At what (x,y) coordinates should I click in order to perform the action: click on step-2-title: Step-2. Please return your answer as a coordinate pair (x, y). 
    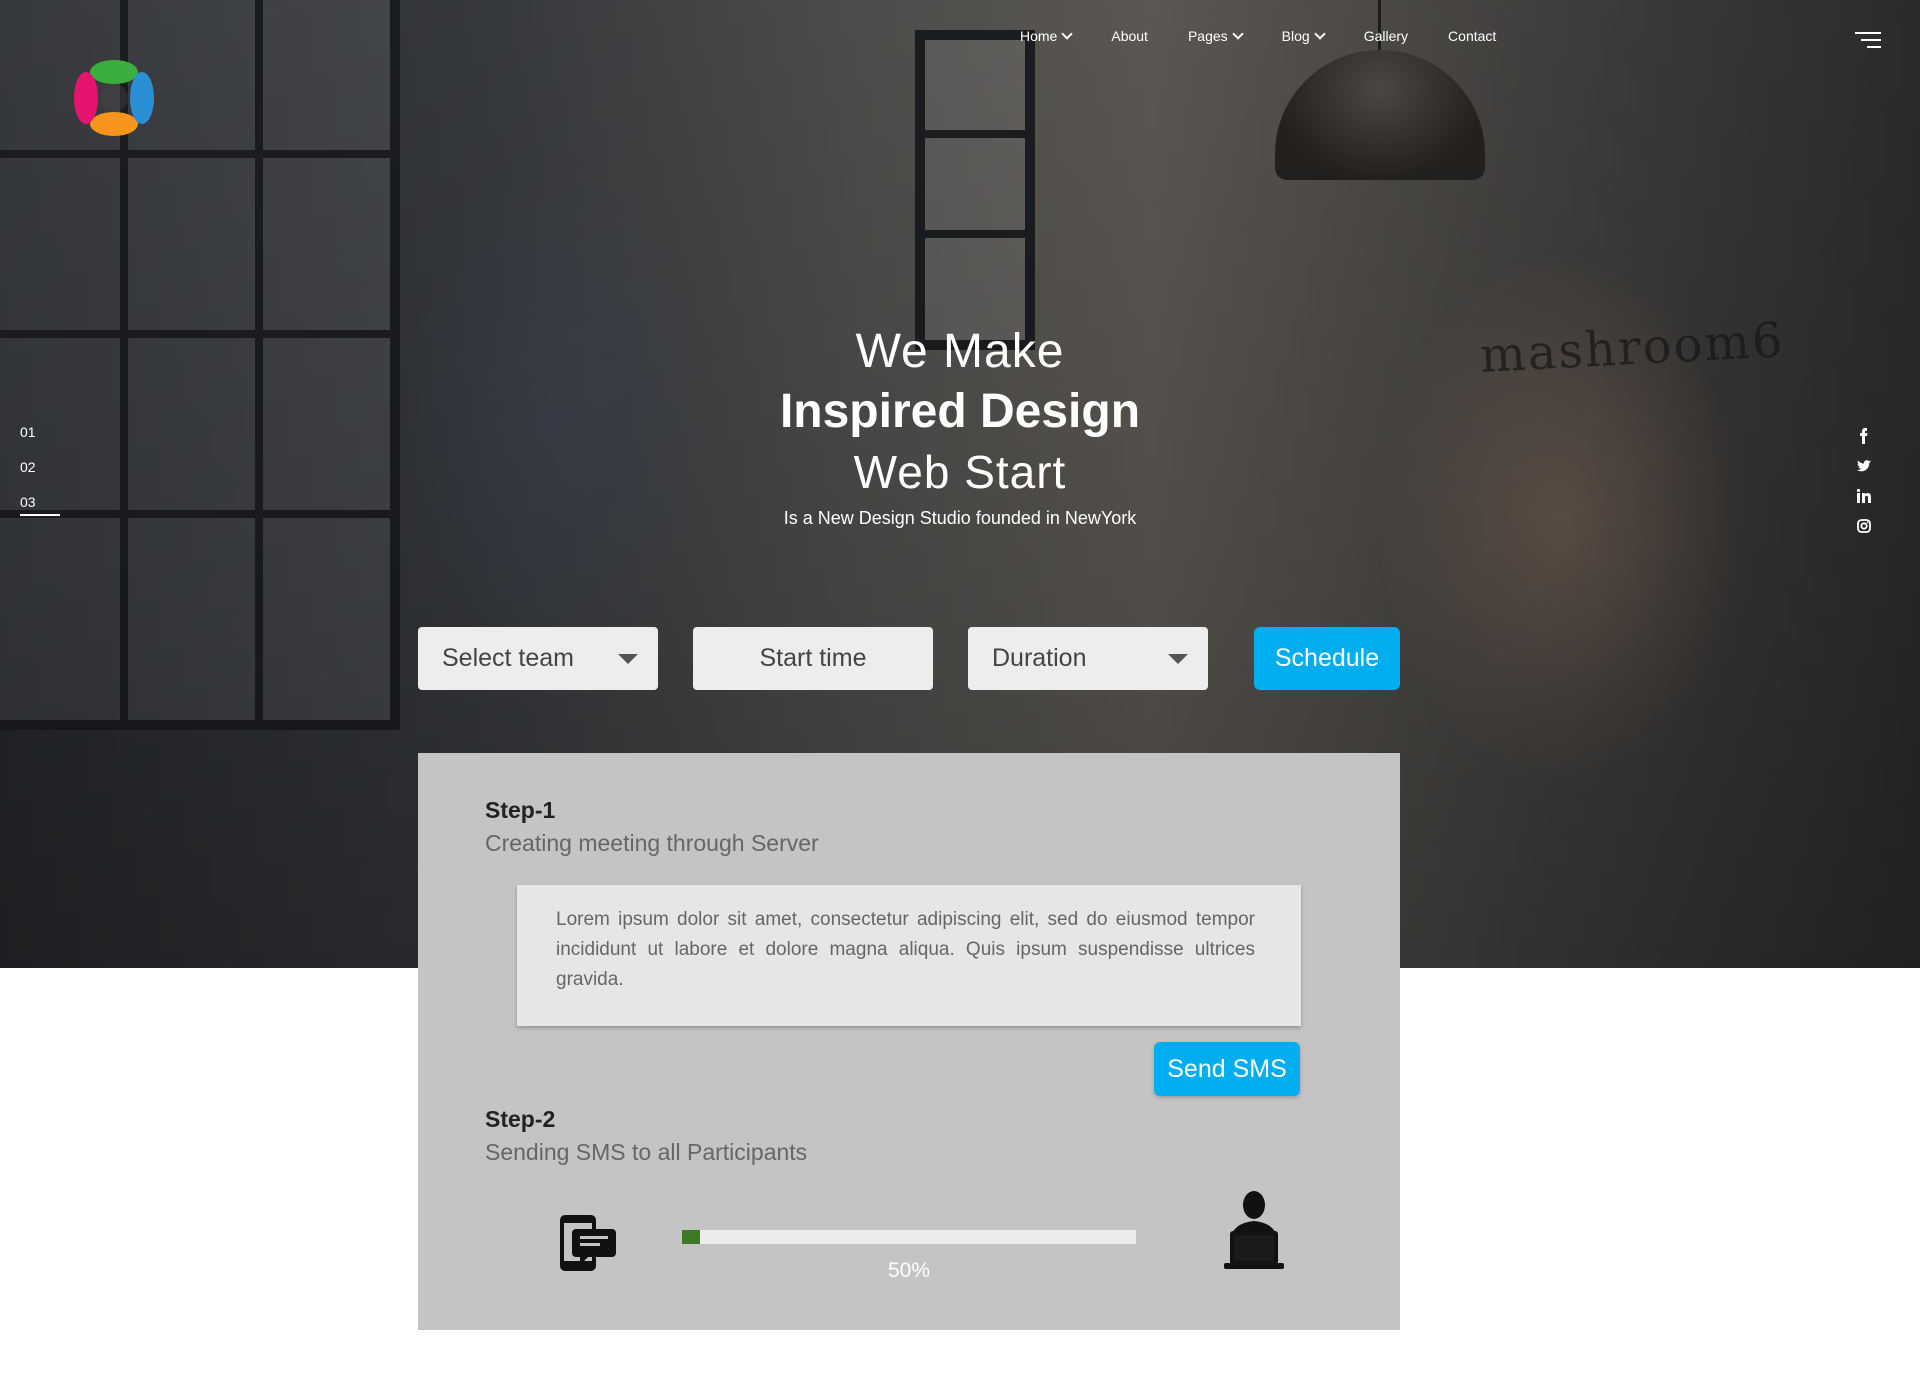
    Looking at the image, I should click on (520, 1119).